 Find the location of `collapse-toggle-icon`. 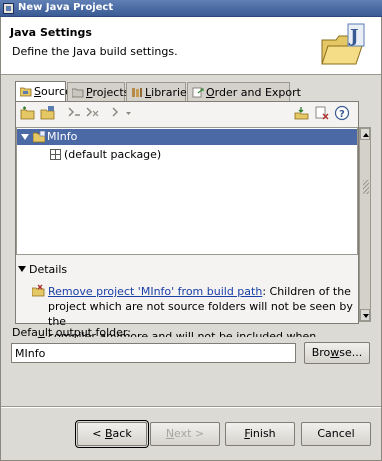

collapse-toggle-icon is located at coordinates (25, 137).